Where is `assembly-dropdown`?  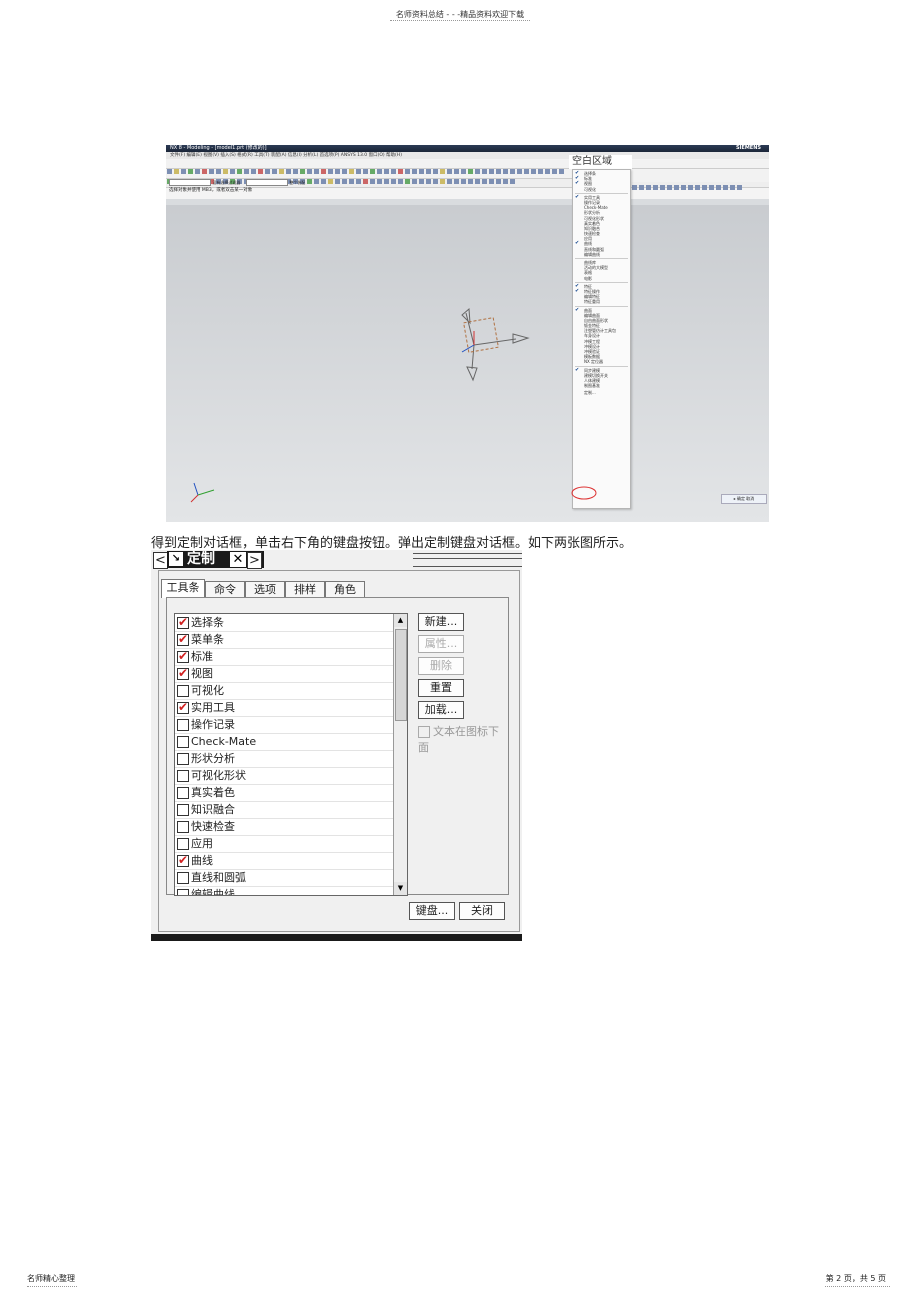 assembly-dropdown is located at coordinates (266, 182).